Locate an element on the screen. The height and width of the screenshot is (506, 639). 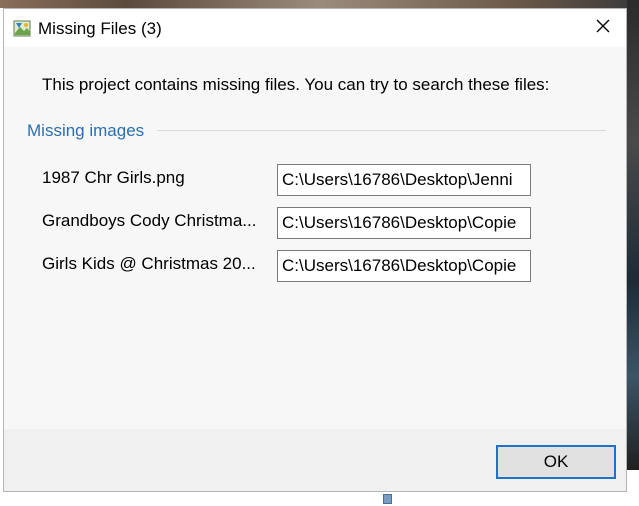
group-divider is located at coordinates (381, 130).